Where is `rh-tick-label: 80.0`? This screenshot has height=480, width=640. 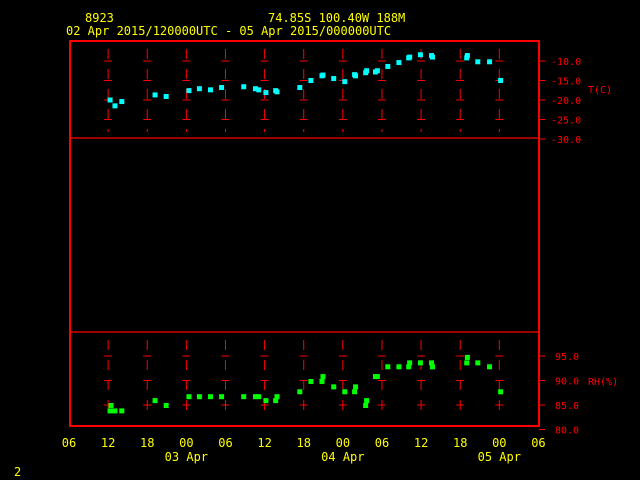
rh-tick-label: 80.0 is located at coordinates (567, 431).